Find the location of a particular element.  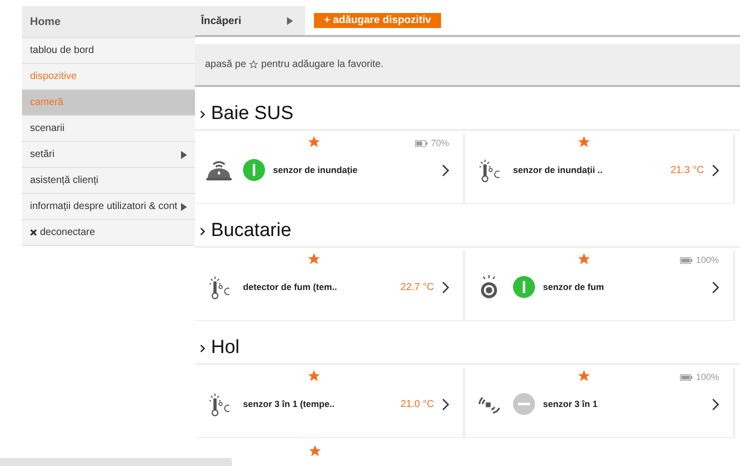

room-title: Bucatarie is located at coordinates (251, 231).